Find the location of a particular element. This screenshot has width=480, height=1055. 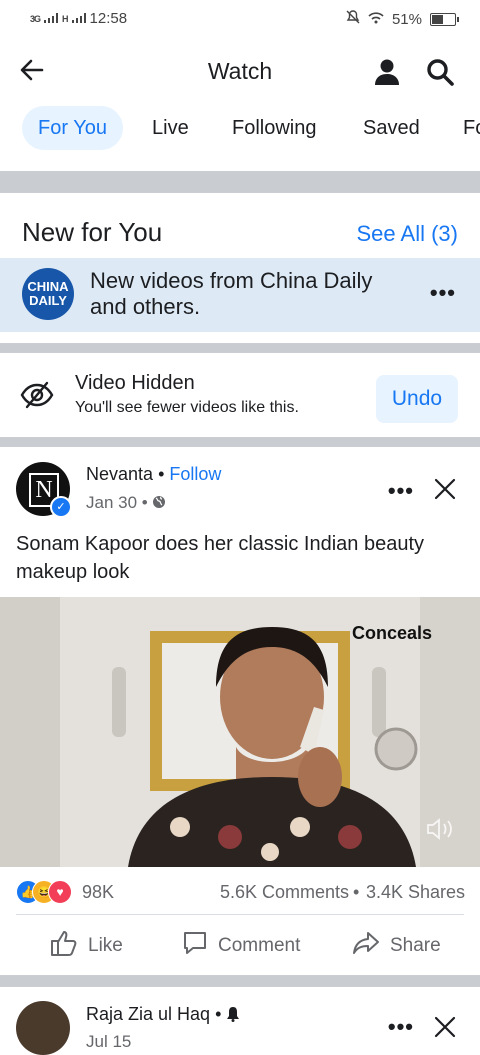

comment-icon is located at coordinates (195, 946).